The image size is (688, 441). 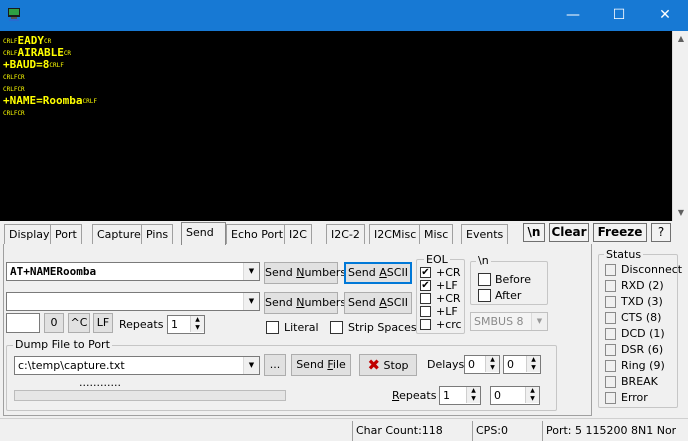 I want to click on send-file-button: Send File, so click(x=321, y=365).